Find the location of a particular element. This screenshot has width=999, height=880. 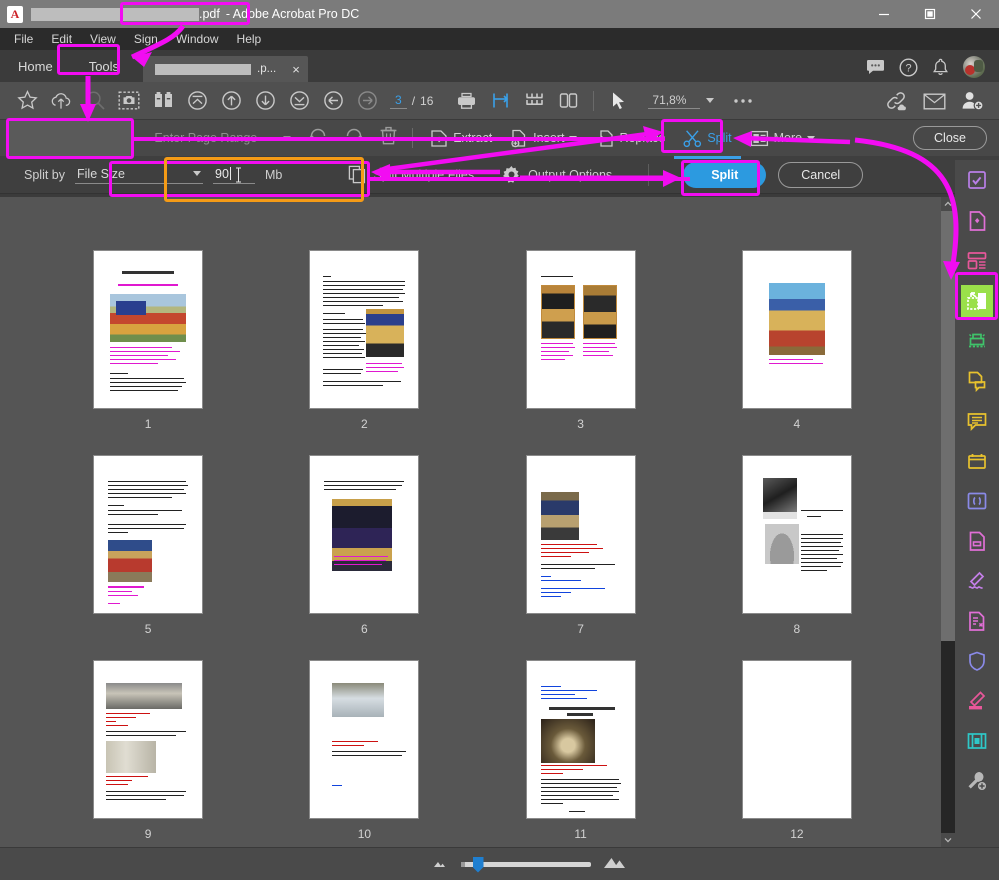

scroll-down-arrow-icon is located at coordinates (948, 840).